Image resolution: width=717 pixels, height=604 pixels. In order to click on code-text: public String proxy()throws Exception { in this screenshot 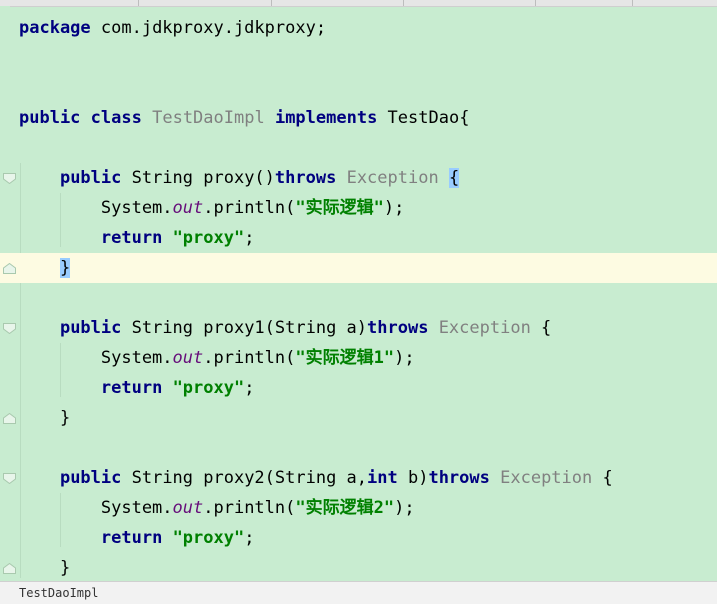, I will do `click(239, 178)`.